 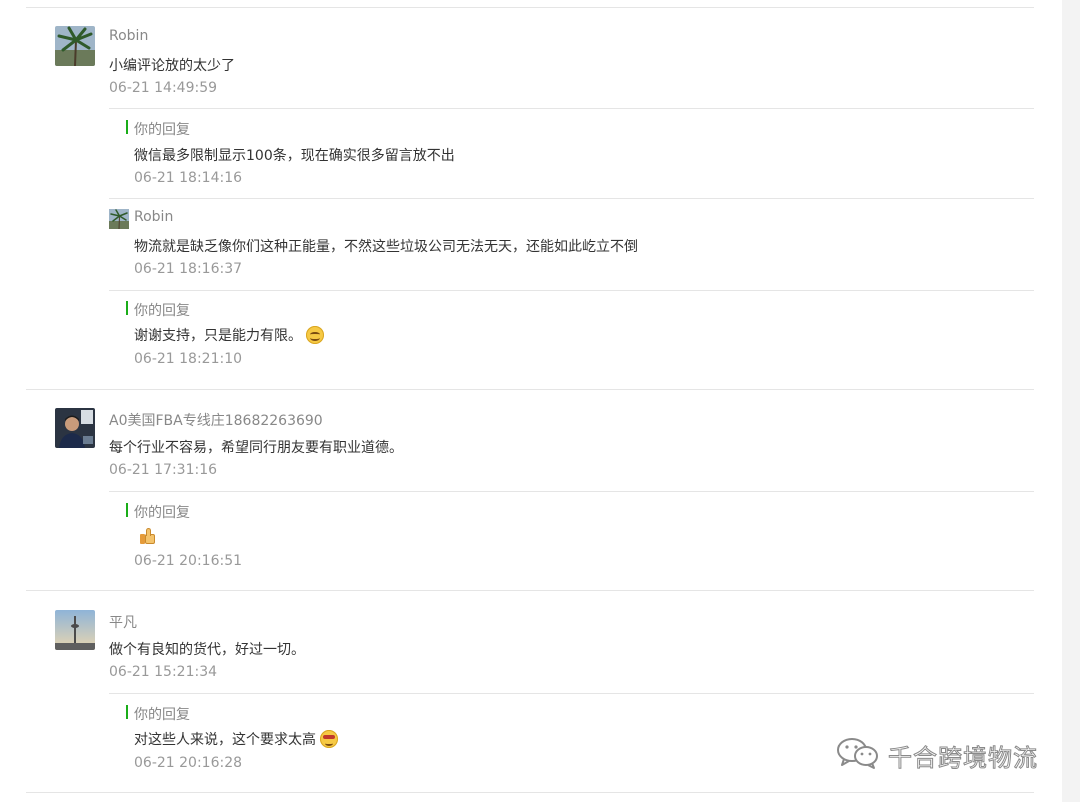 What do you see at coordinates (963, 757) in the screenshot?
I see `watermark-text: 千合跨境物流` at bounding box center [963, 757].